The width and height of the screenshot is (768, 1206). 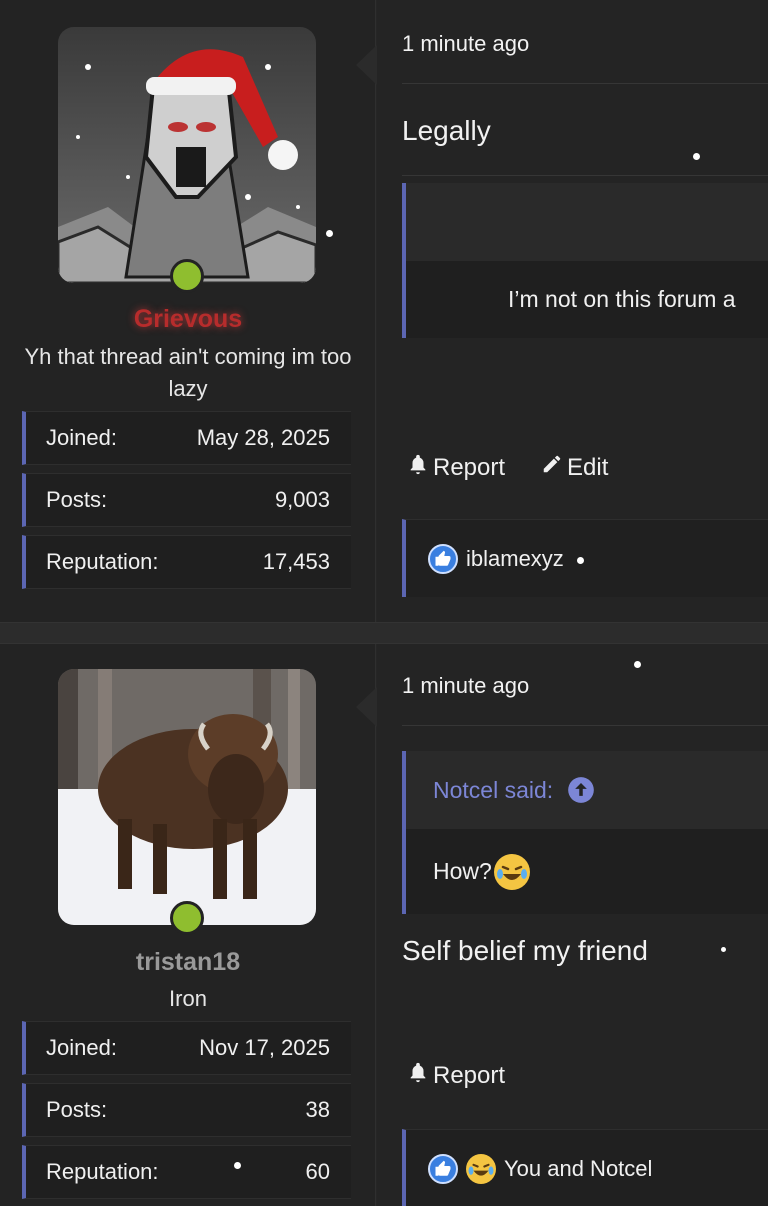 I want to click on quote-header: Notcel said:, so click(x=587, y=790).